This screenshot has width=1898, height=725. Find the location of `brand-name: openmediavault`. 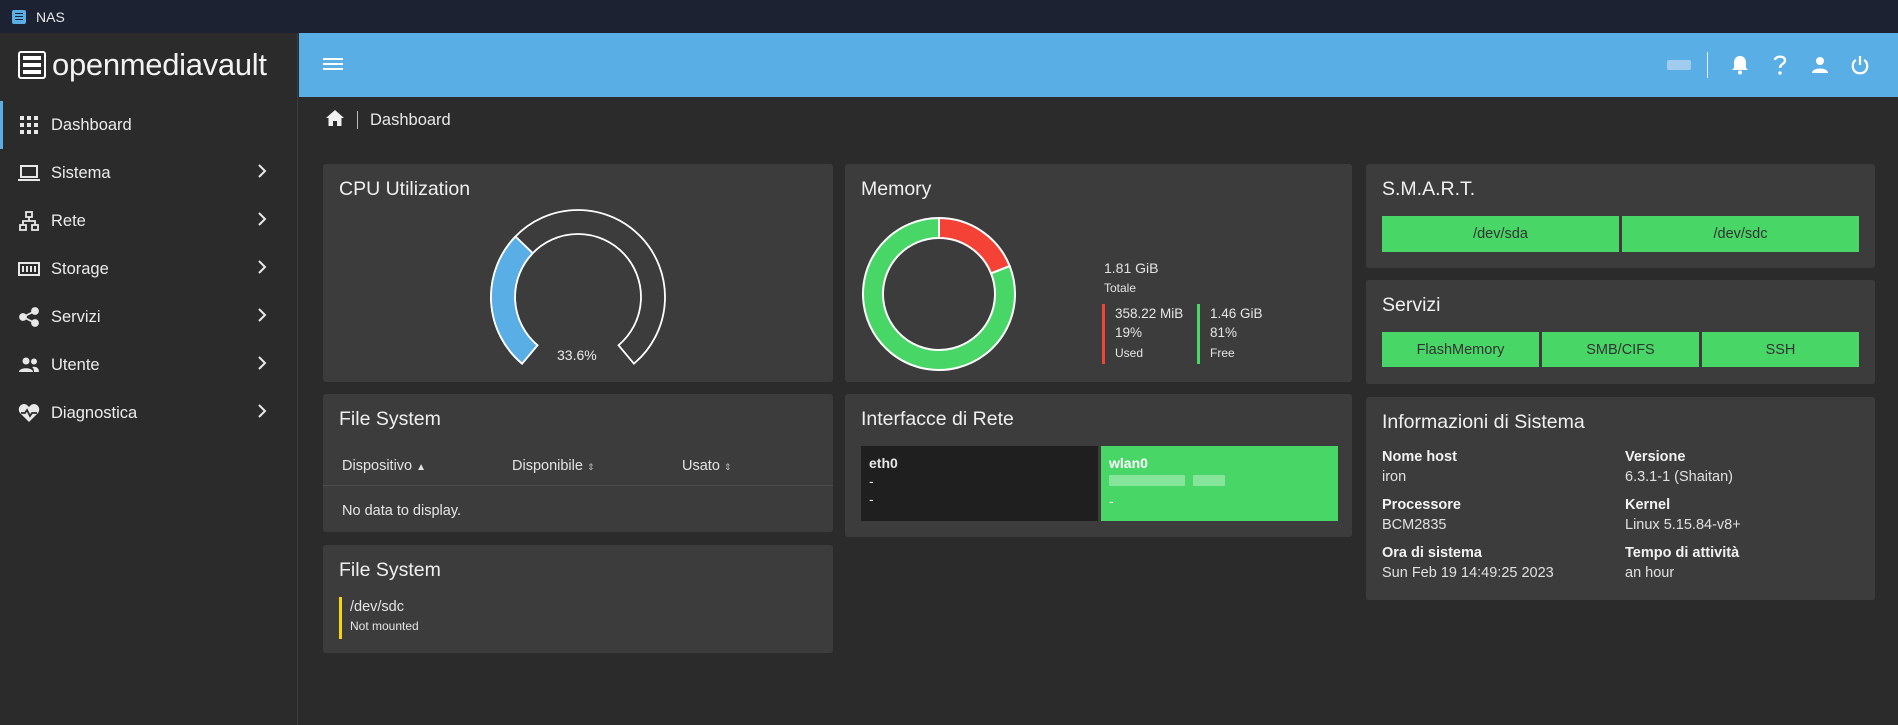

brand-name: openmediavault is located at coordinates (159, 64).